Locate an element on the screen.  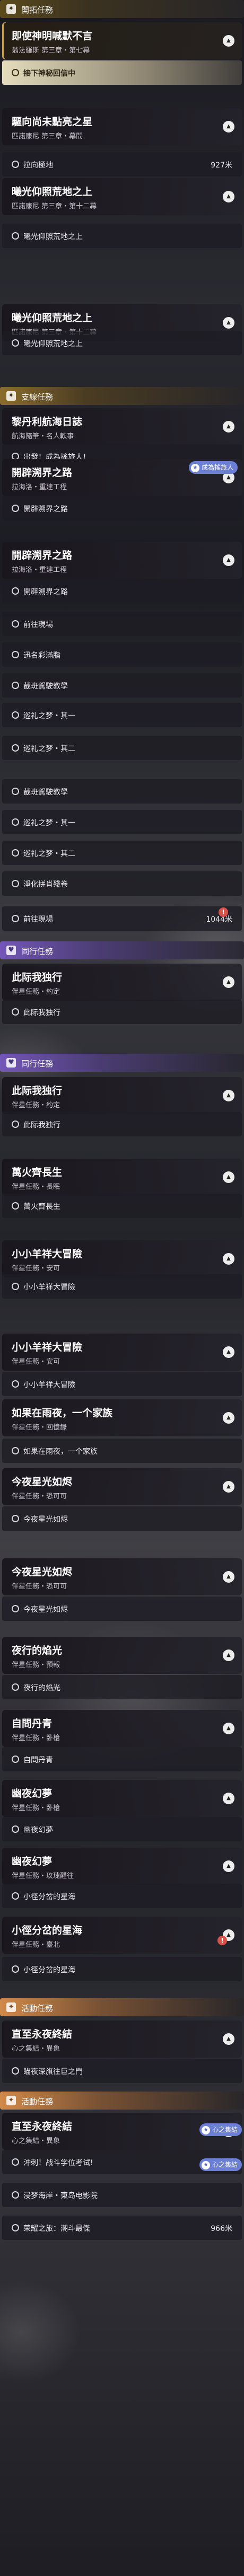
quest-step: 荣耀之旅：潮斗最傑 966米 is located at coordinates (122, 2228).